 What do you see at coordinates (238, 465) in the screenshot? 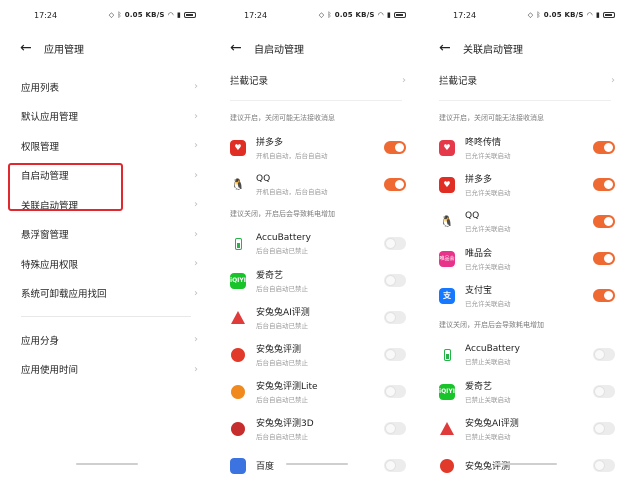
I see `baidu-icon` at bounding box center [238, 465].